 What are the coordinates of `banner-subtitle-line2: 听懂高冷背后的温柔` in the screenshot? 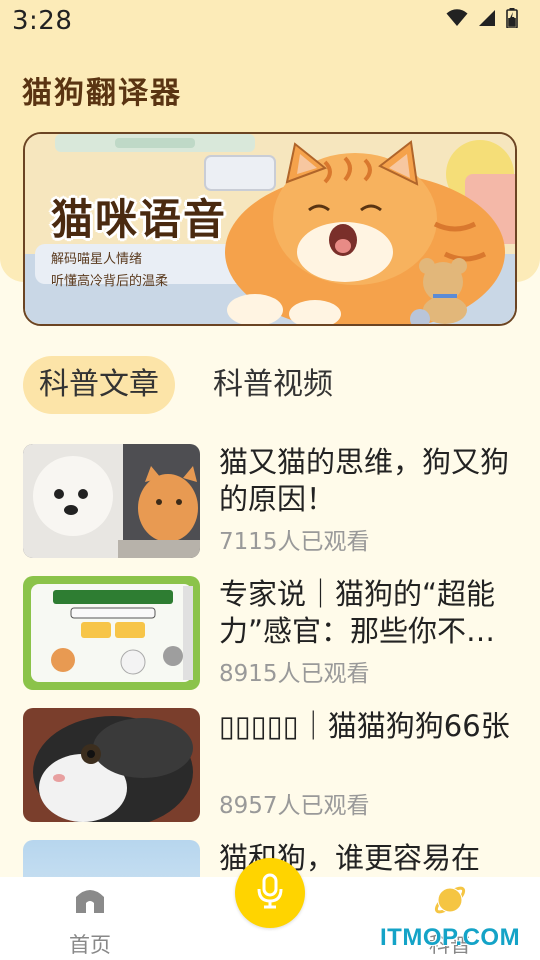 It's located at (110, 281).